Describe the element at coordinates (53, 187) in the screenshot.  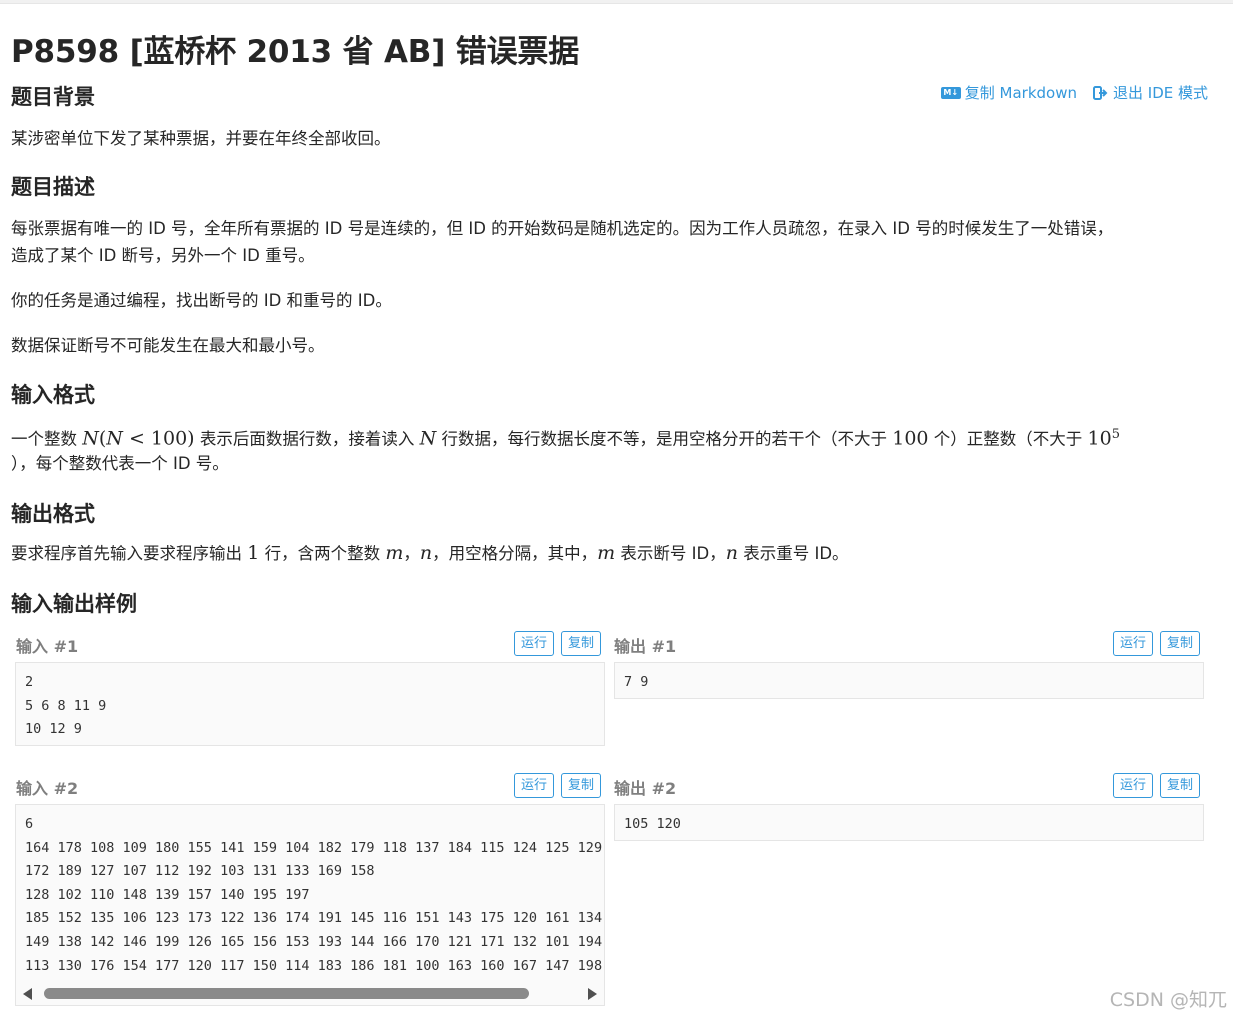
I see `description-heading: 题目描述` at that location.